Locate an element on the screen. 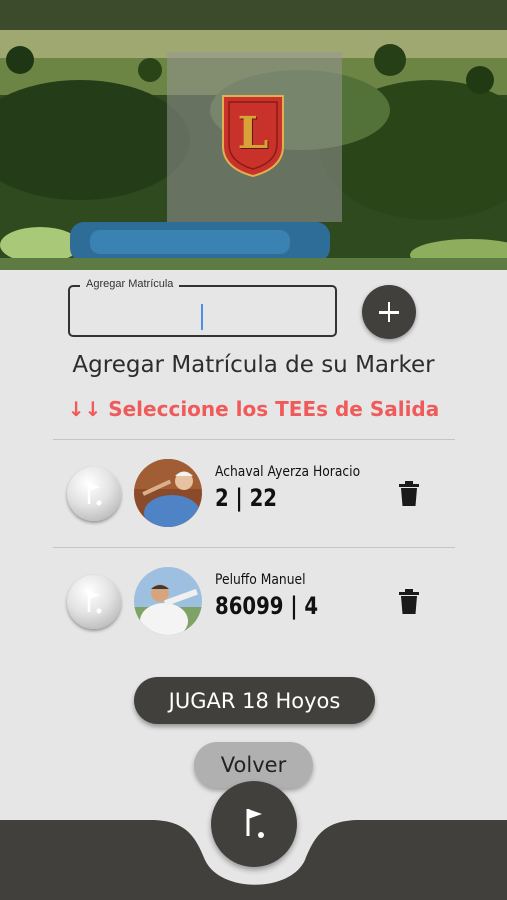  club-crest-logo: L is located at coordinates (253, 136).